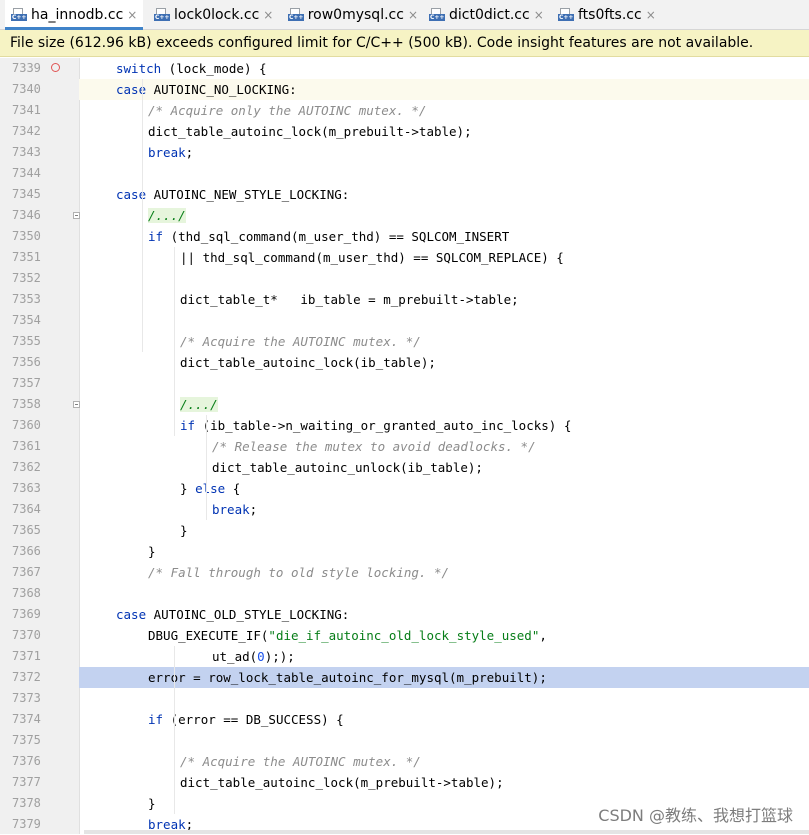  Describe the element at coordinates (26, 740) in the screenshot. I see `line-number: 7375` at that location.